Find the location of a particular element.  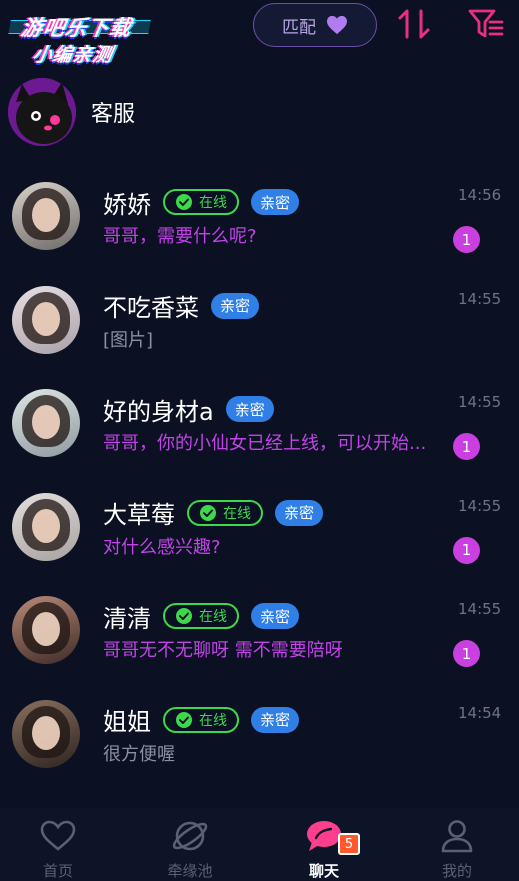

match-button: 匹配 is located at coordinates (315, 25).